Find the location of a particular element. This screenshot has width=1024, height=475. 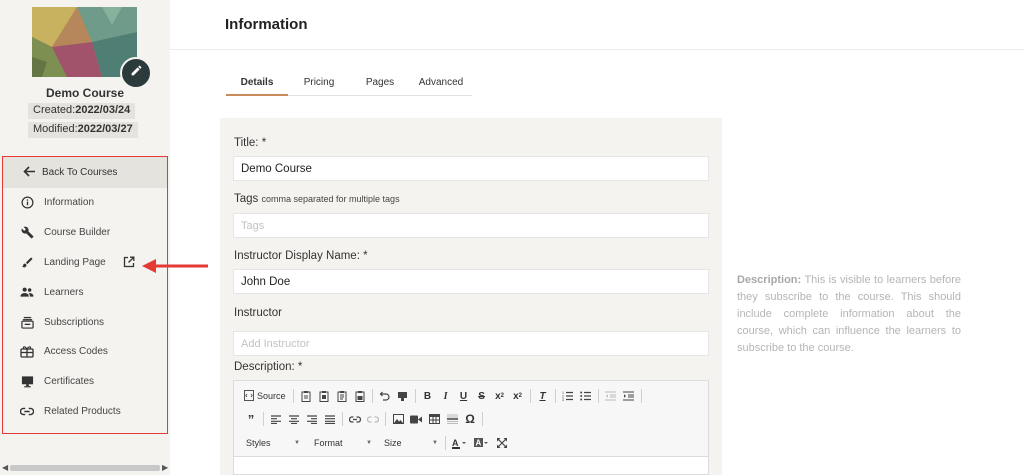

external-link-icon is located at coordinates (129, 262).